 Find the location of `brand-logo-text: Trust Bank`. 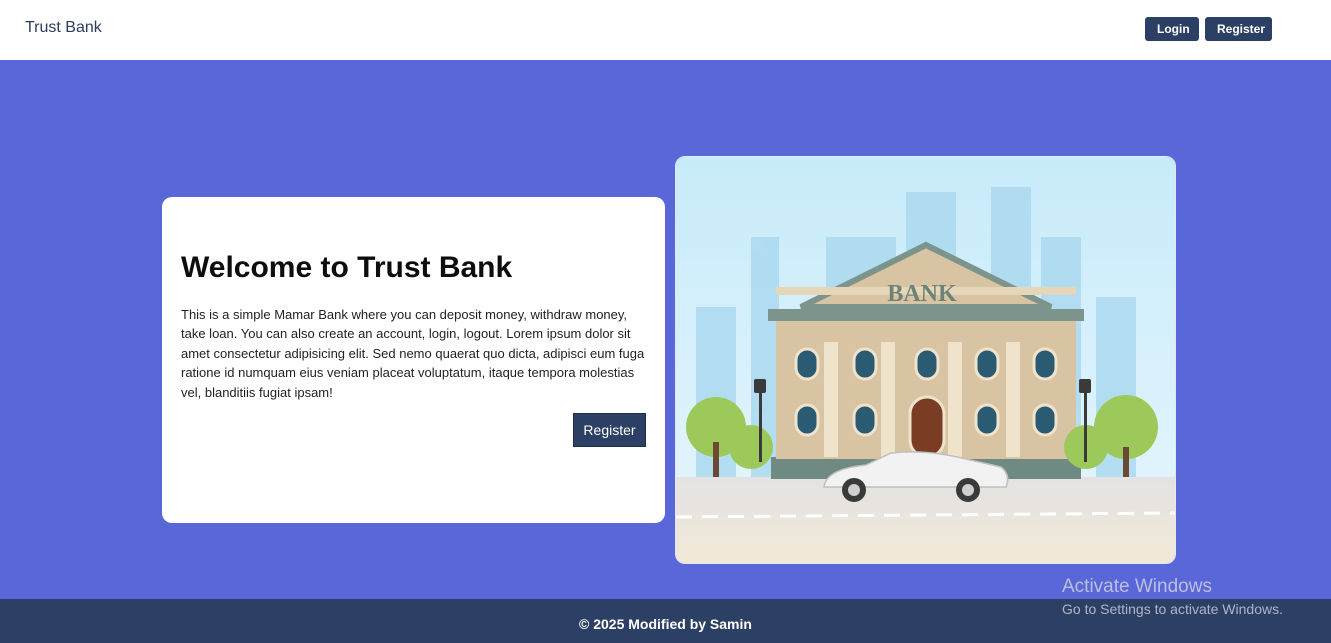

brand-logo-text: Trust Bank is located at coordinates (63, 28).